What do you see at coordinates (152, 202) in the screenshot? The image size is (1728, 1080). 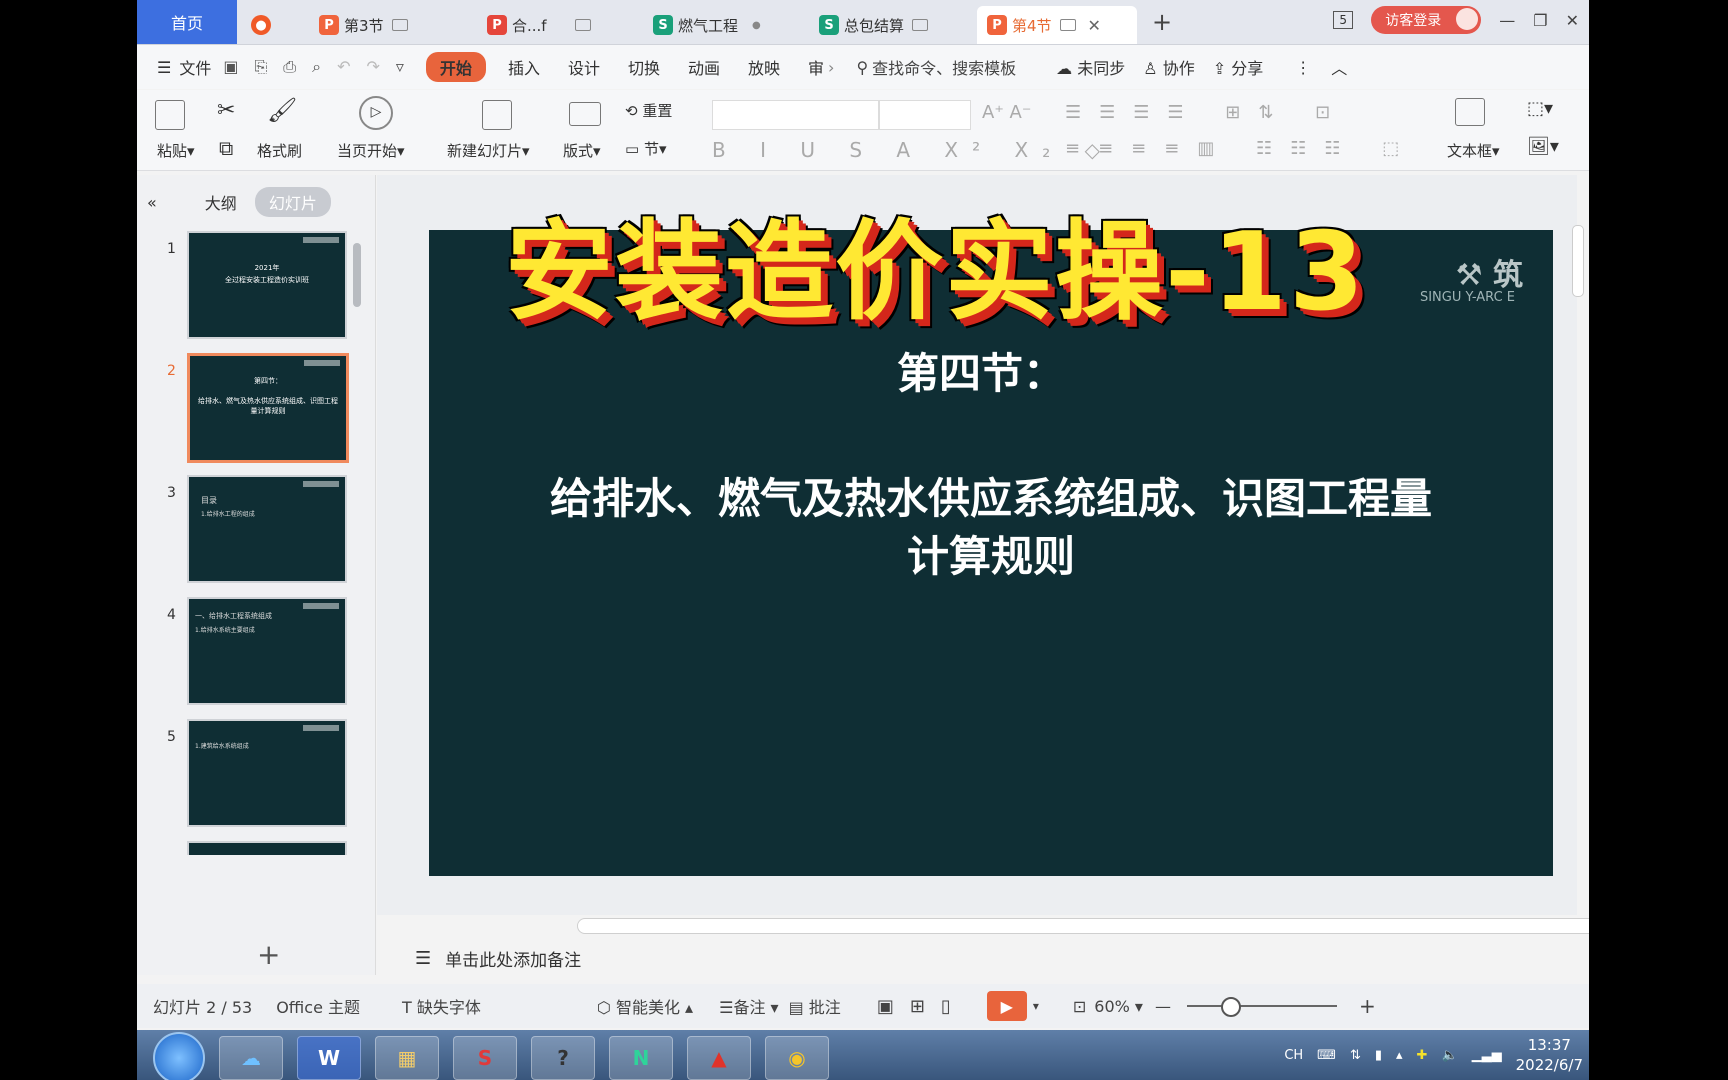 I see `collapse-panel-icon: «` at bounding box center [152, 202].